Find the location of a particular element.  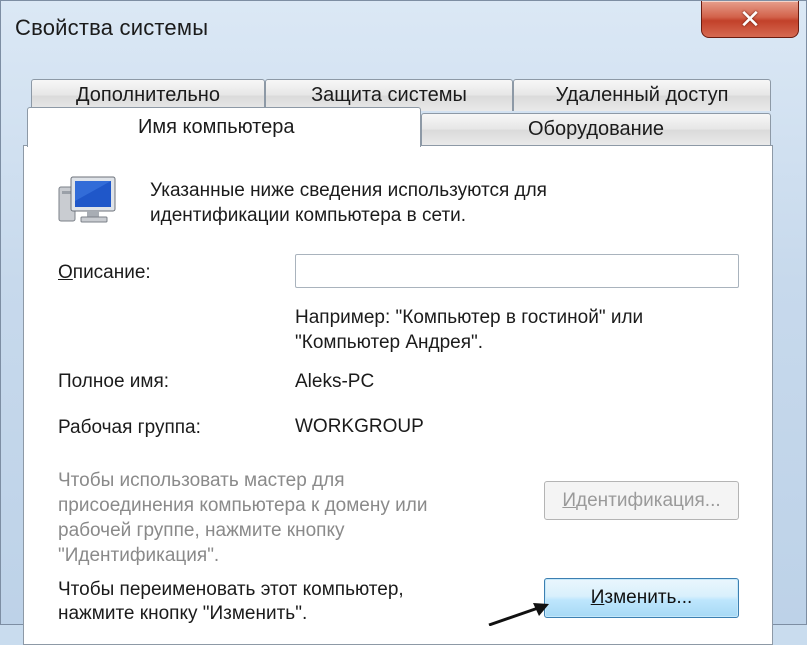

tab-computer-name: Имя компьютера is located at coordinates (224, 127).